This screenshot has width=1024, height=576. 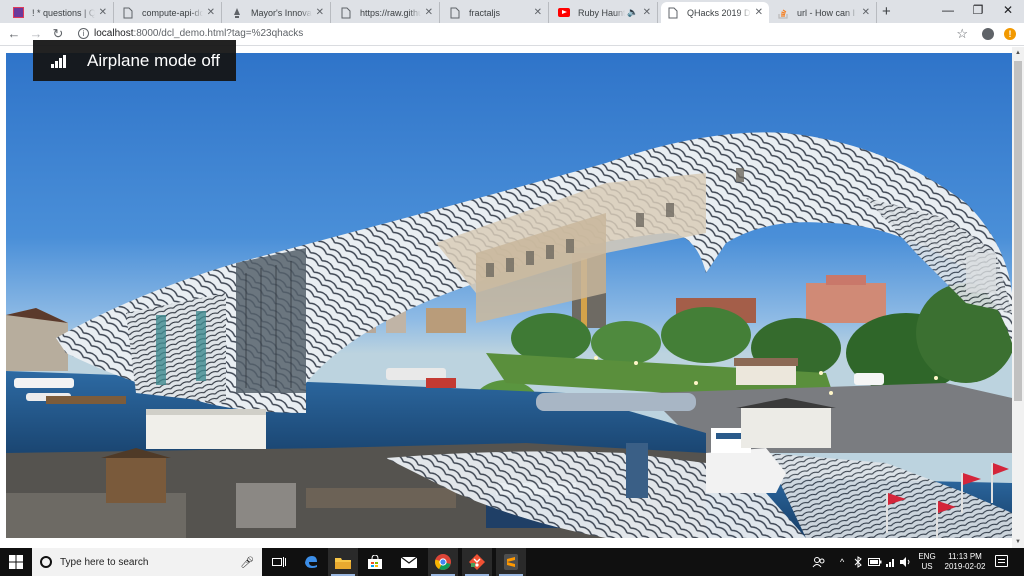 I want to click on cortana-icon, so click(x=46, y=562).